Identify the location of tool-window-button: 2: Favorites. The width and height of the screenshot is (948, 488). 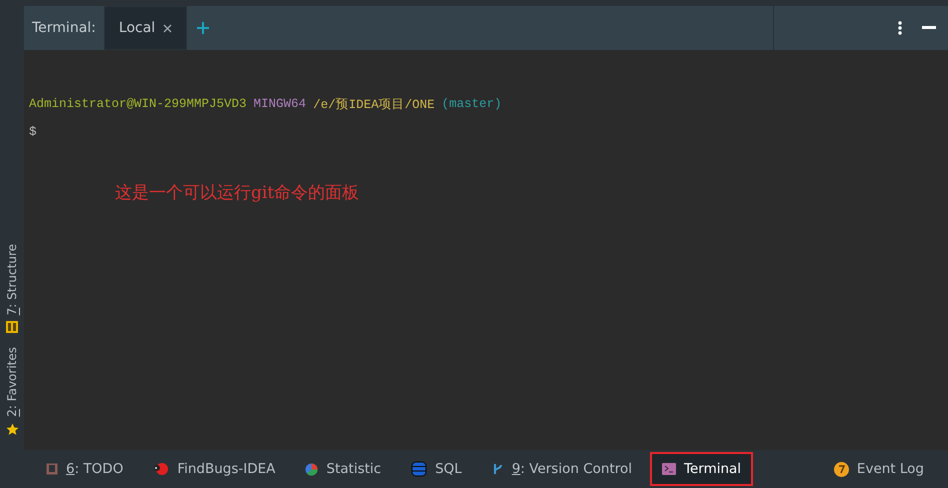
(12, 382).